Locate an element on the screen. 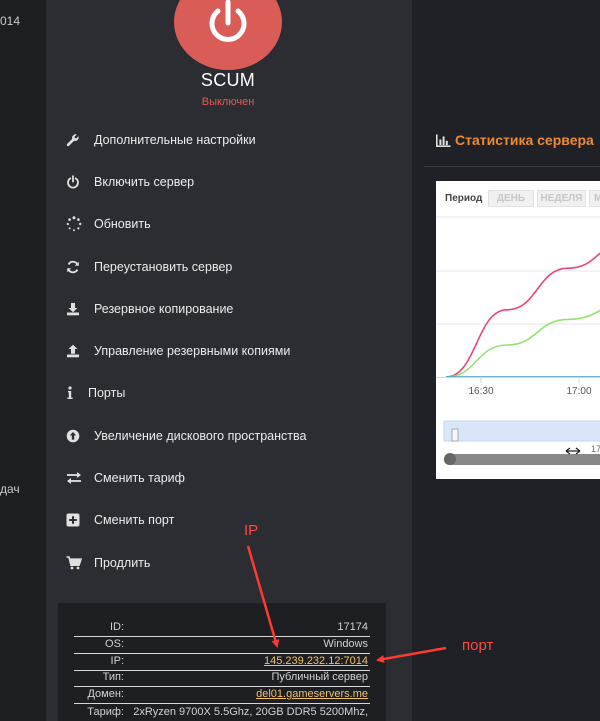 The width and height of the screenshot is (600, 721). server-stats-heading: Статистика сервера is located at coordinates (515, 140).